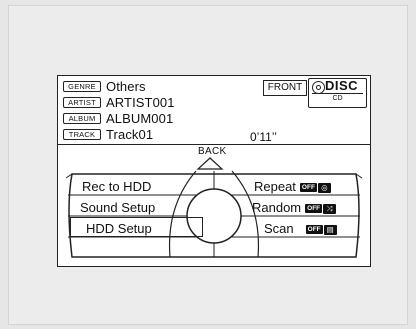 Image resolution: width=416 pixels, height=329 pixels. I want to click on repeat-label: Repeat, so click(275, 186).